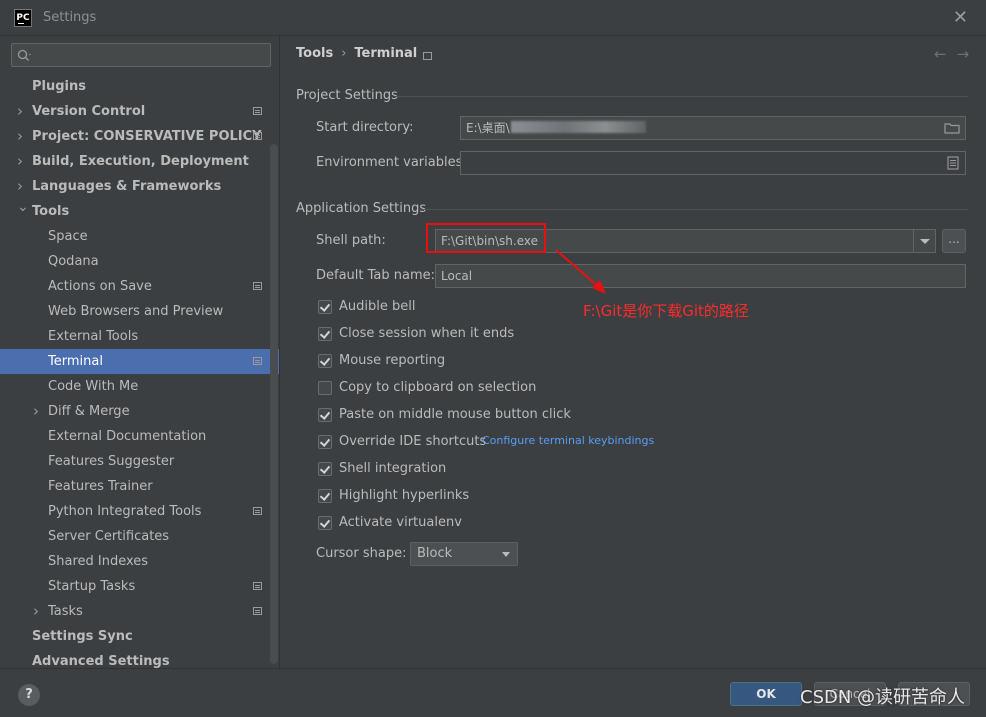  Describe the element at coordinates (392, 360) in the screenshot. I see `checkbox-label: Mouse reporting` at that location.